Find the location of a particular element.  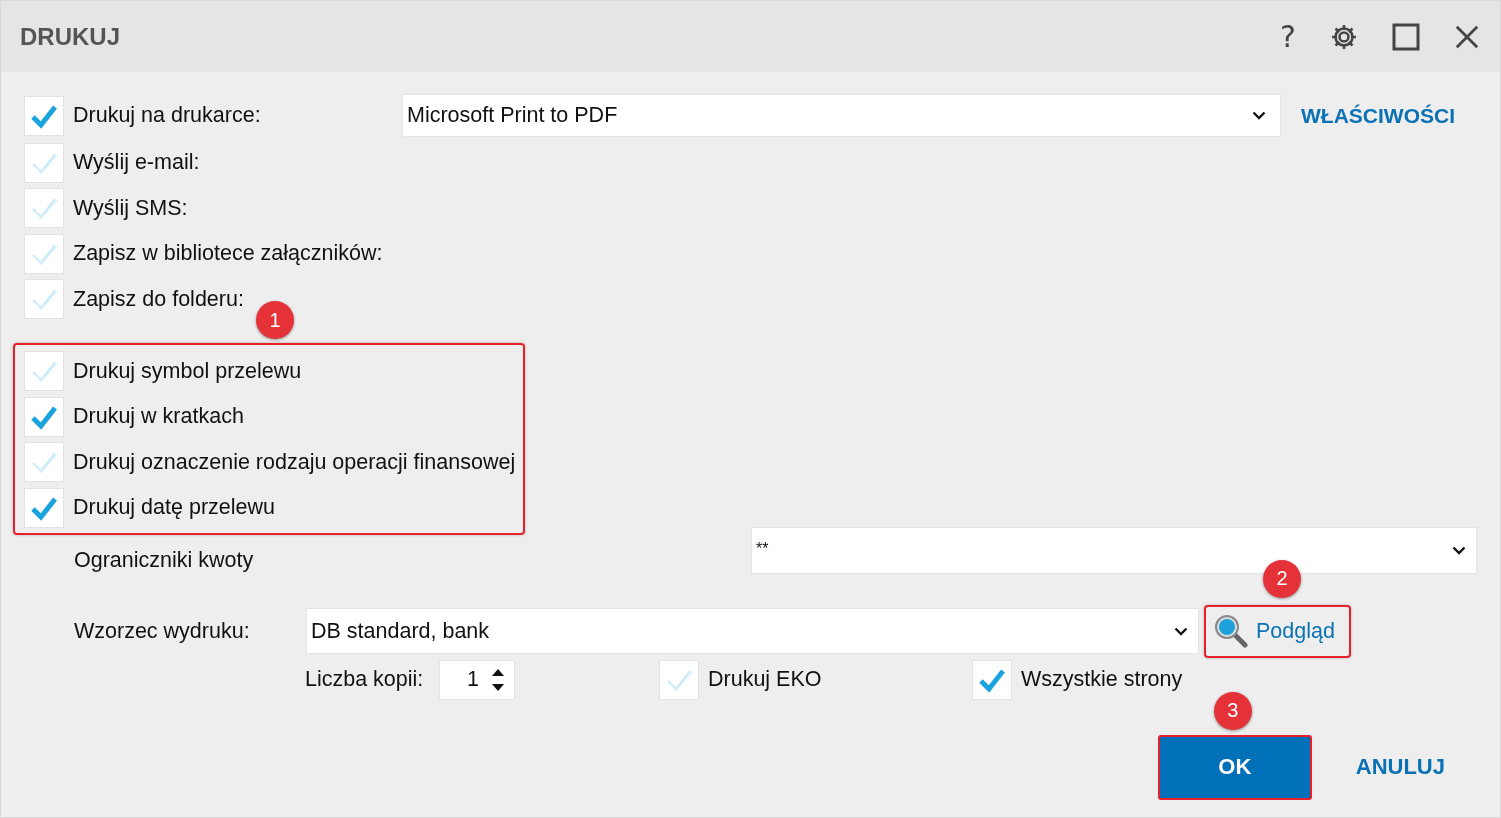

checkbox-label: Drukuj datę przelewu is located at coordinates (174, 507).